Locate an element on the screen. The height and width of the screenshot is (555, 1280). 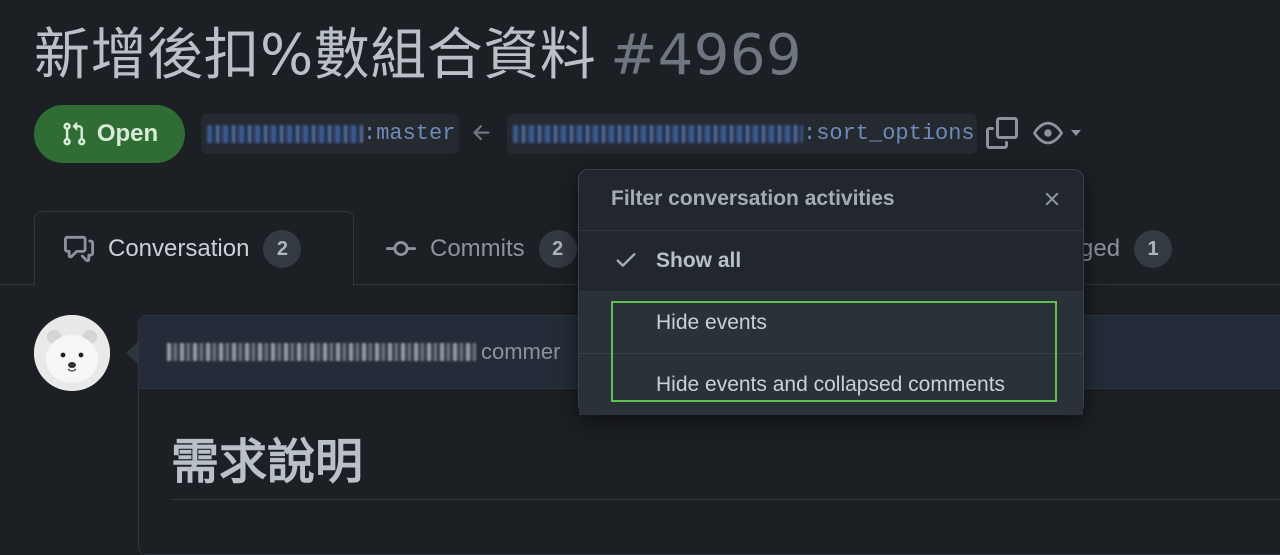
comment-pointer is located at coordinates (132, 353).